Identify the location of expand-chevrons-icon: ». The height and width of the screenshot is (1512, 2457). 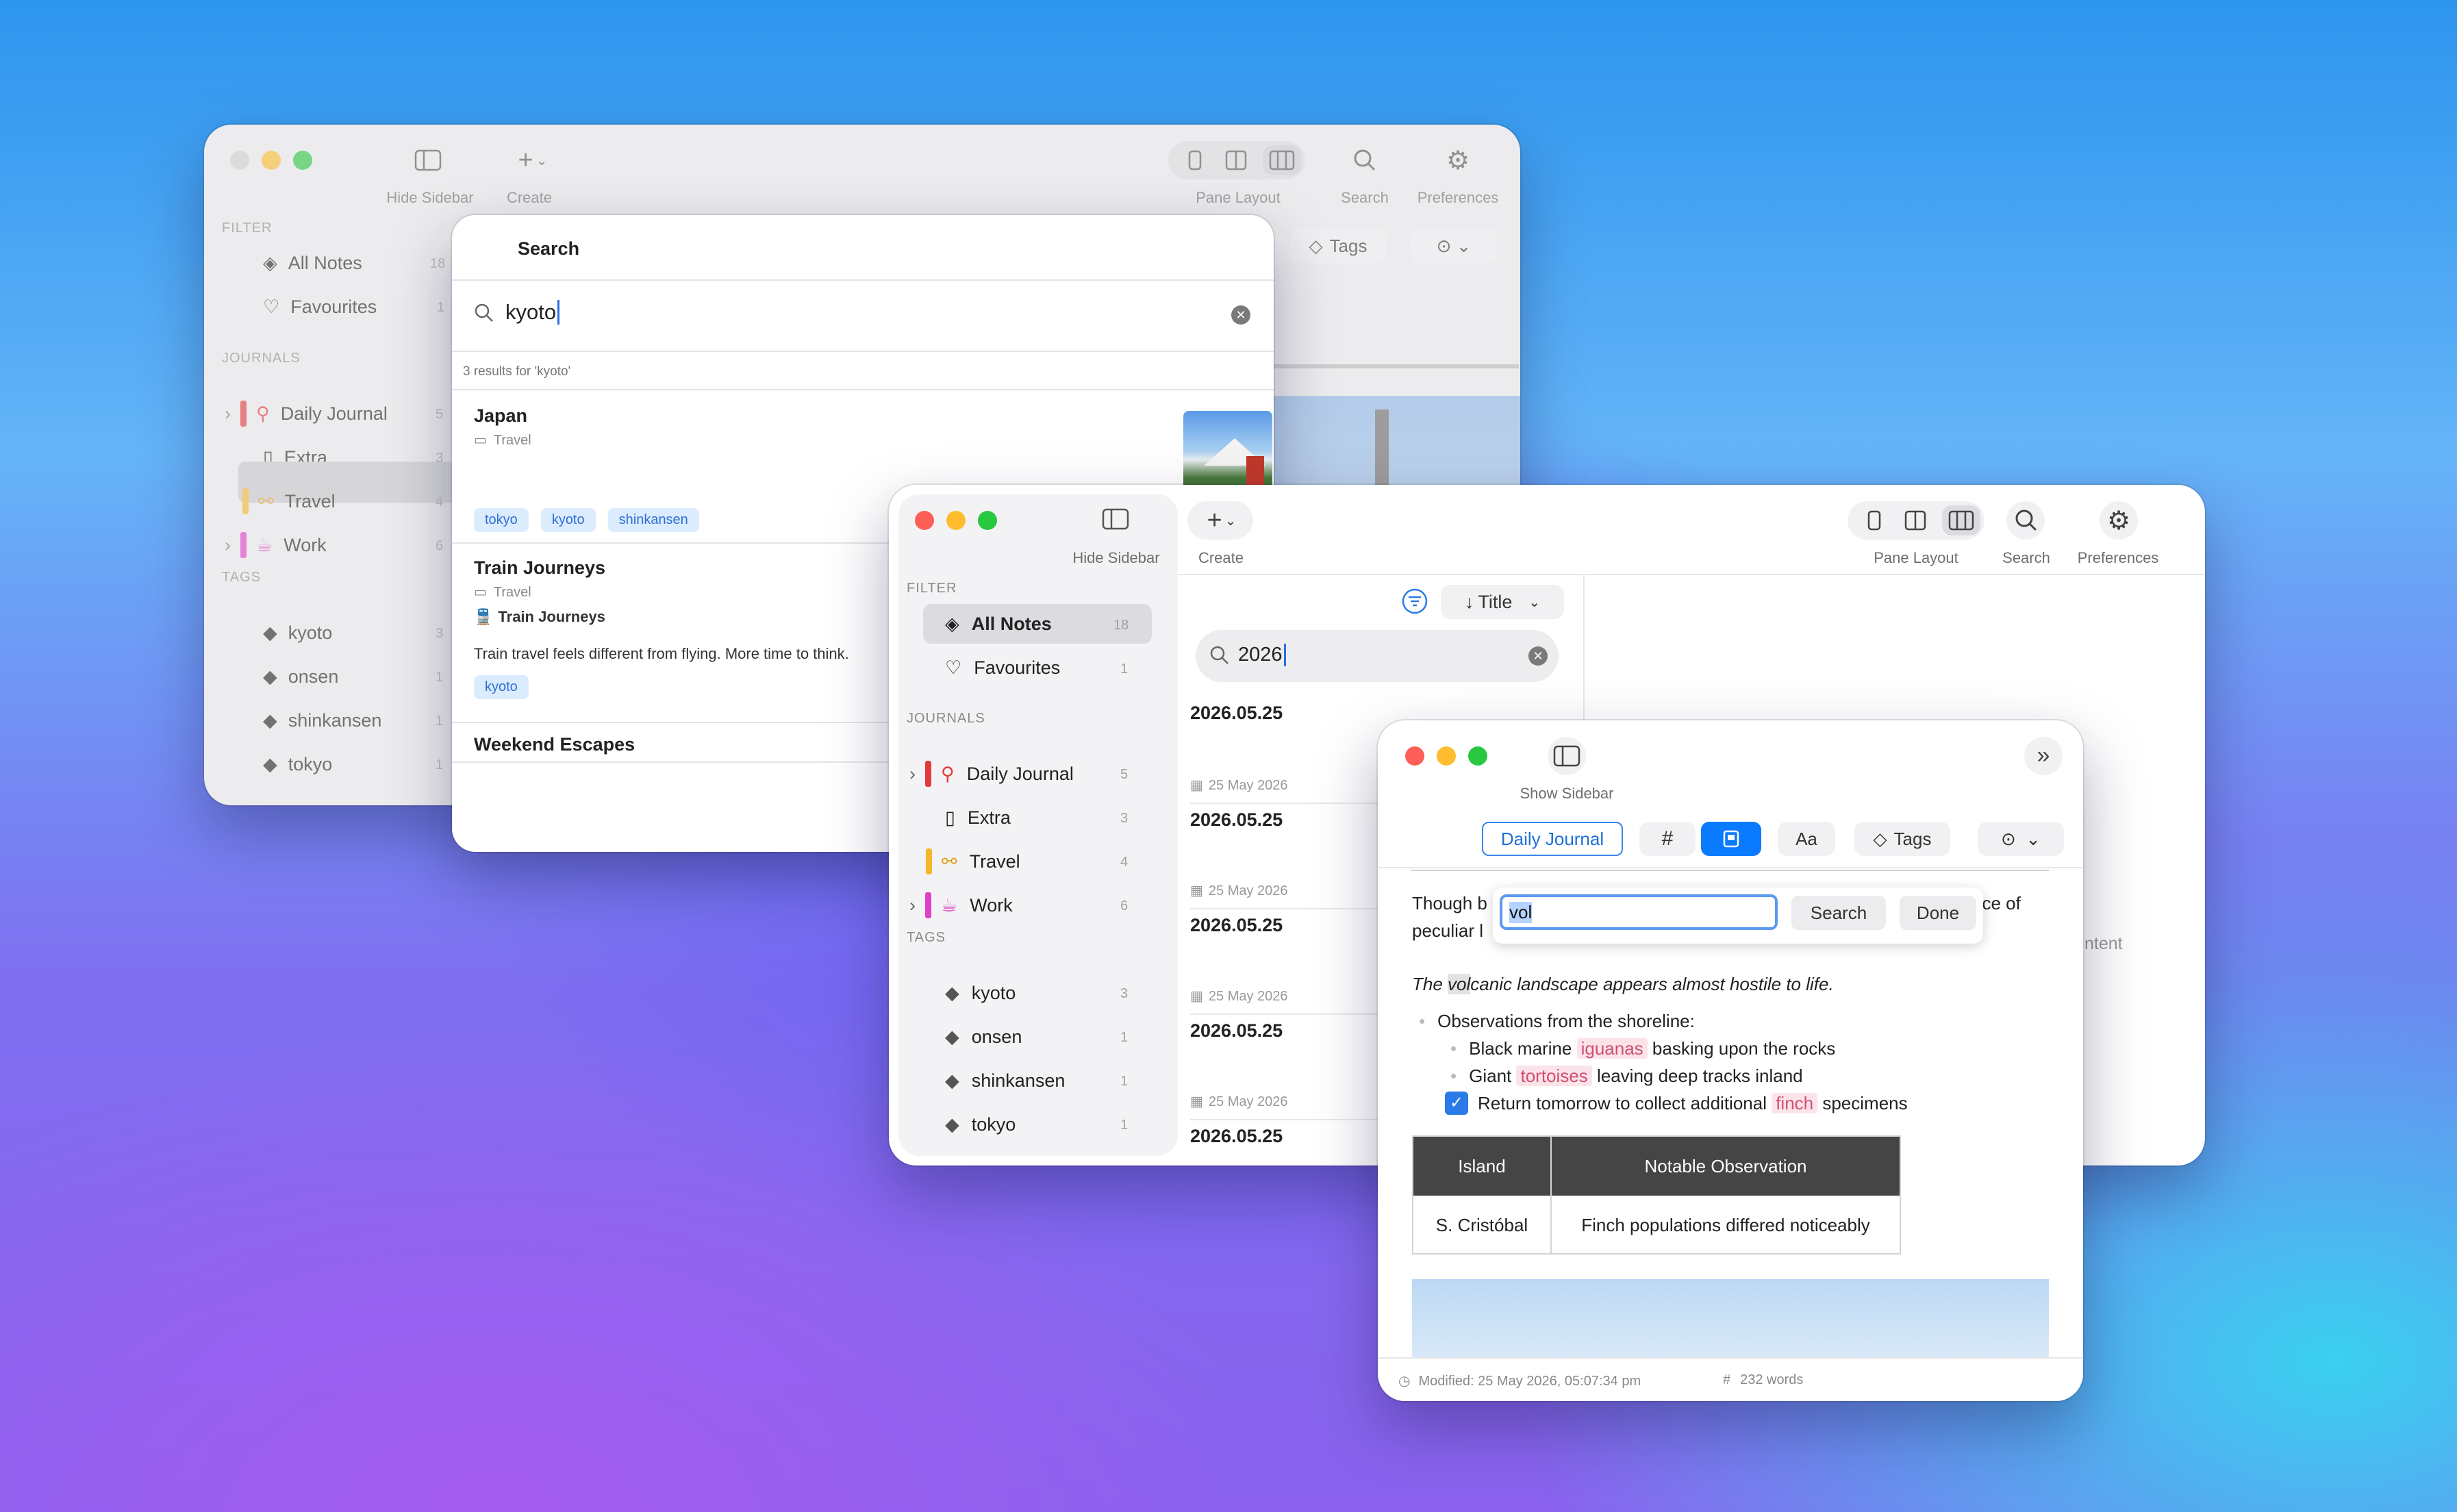
(2043, 756).